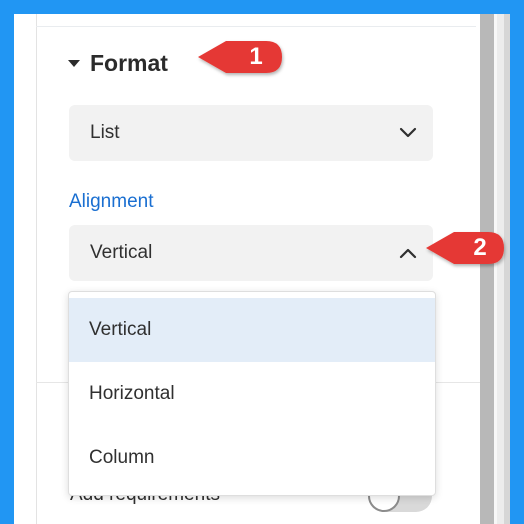 Image resolution: width=524 pixels, height=524 pixels. What do you see at coordinates (256, 26) in the screenshot?
I see `panel-top-line` at bounding box center [256, 26].